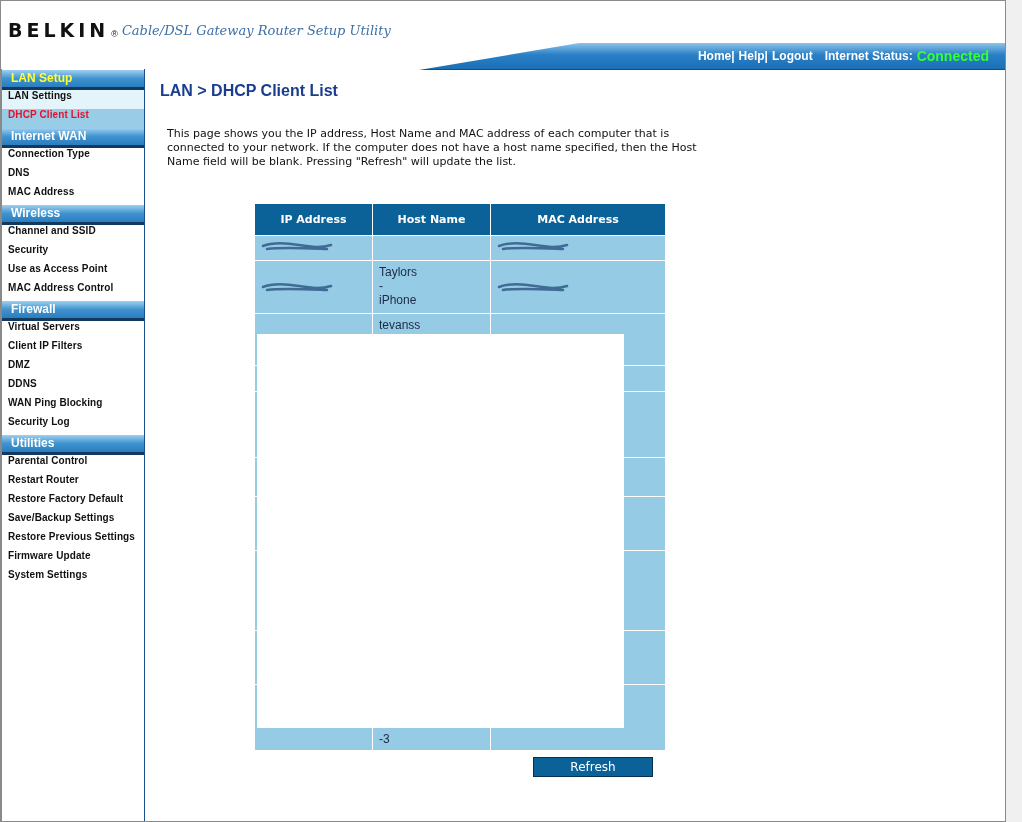  What do you see at coordinates (73, 445) in the screenshot?
I see `sidebar-section-header: Utilities` at bounding box center [73, 445].